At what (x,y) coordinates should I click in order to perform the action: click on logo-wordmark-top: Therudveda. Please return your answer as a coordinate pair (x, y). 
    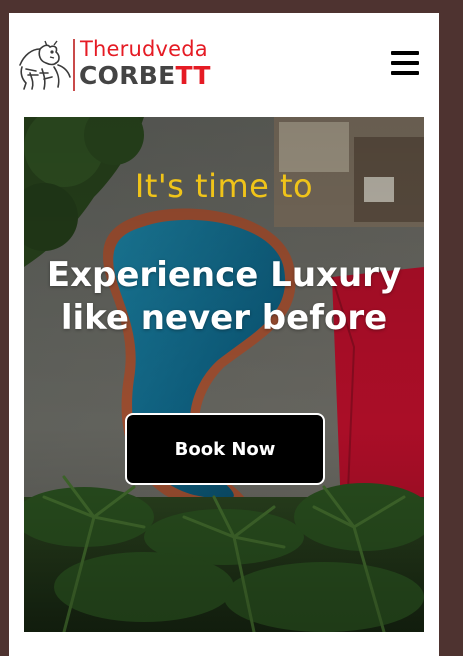
    Looking at the image, I should click on (144, 49).